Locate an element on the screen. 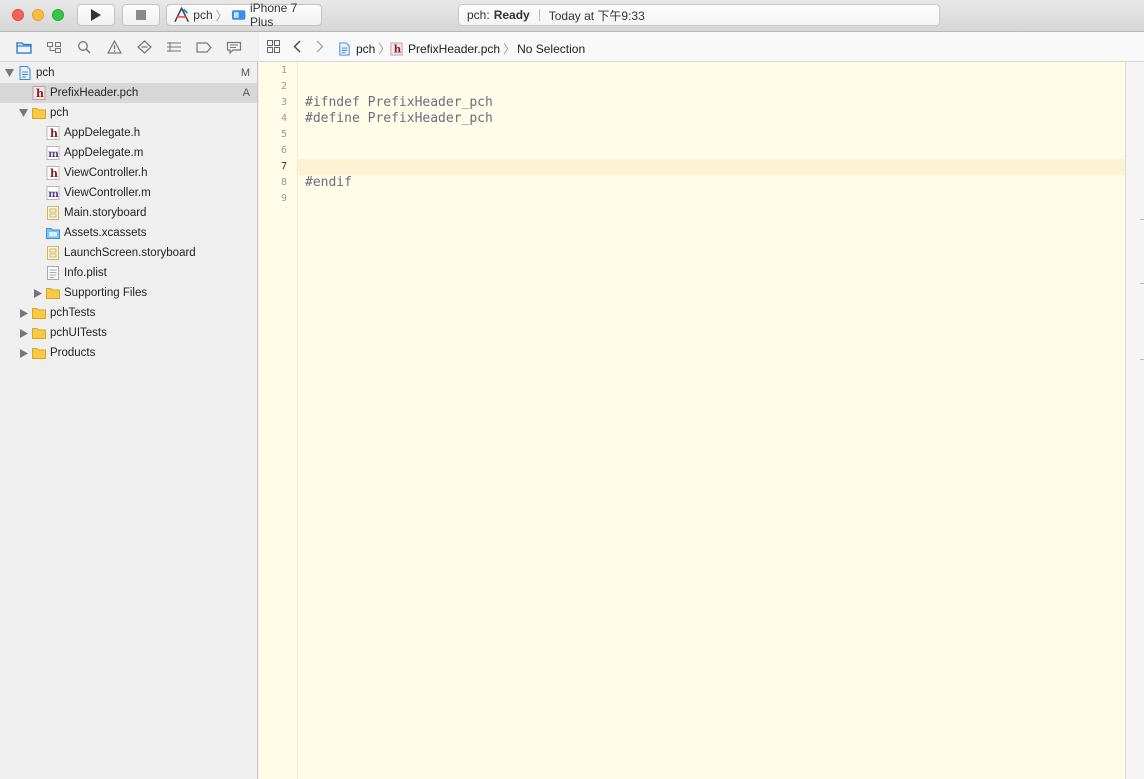 This screenshot has width=1144, height=779. utility-pane-edge is located at coordinates (1134, 420).